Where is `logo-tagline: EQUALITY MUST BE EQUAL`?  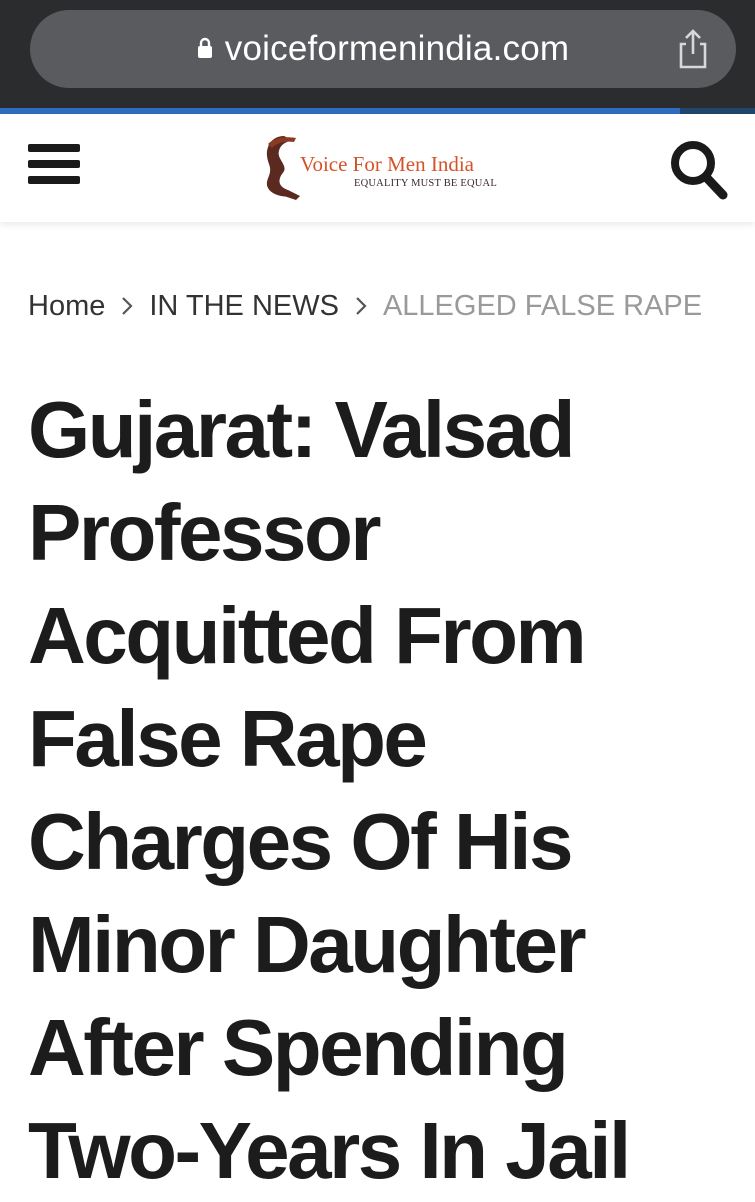 logo-tagline: EQUALITY MUST BE EQUAL is located at coordinates (425, 183).